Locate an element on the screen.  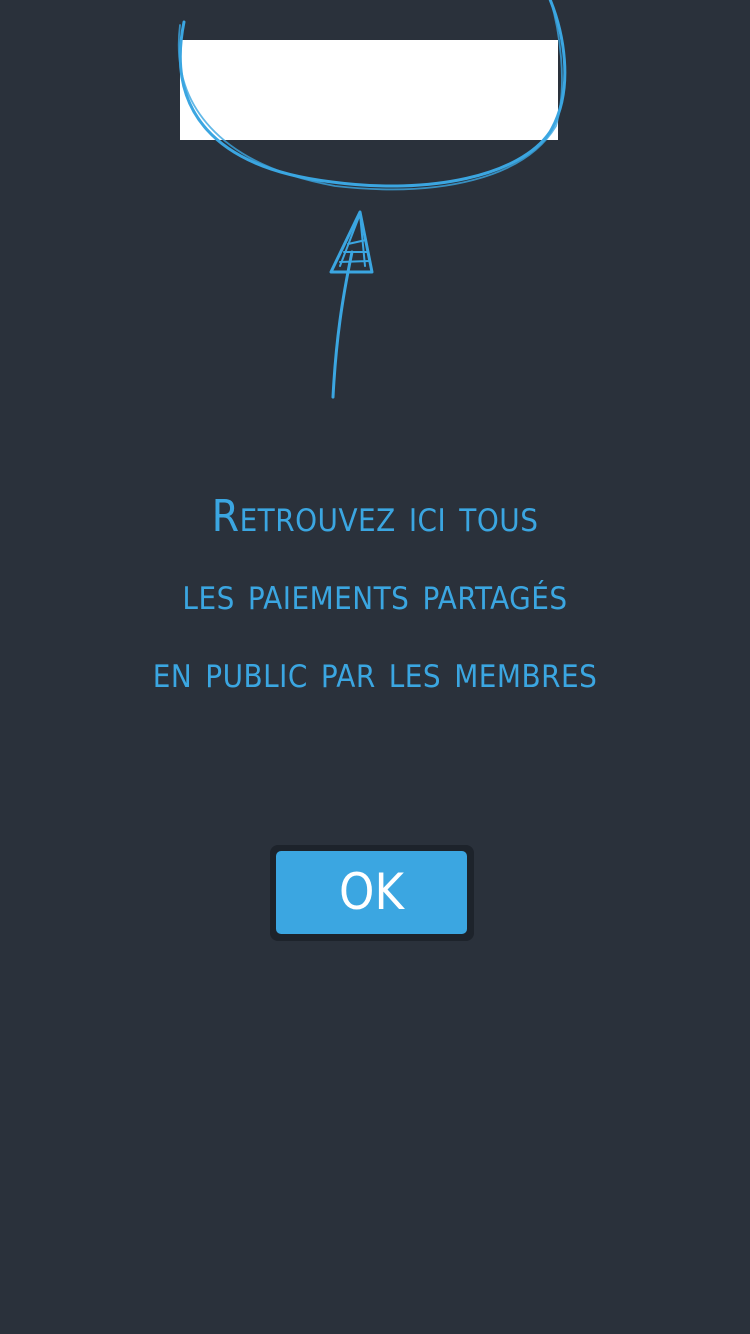
message-line-2: les paiements partagés is located at coordinates (375, 594).